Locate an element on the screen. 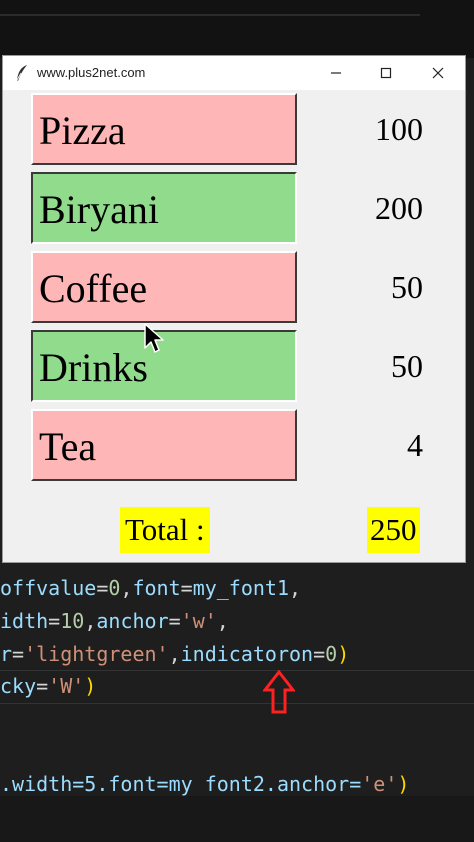 The height and width of the screenshot is (842, 474). total-label: Total : is located at coordinates (165, 530).